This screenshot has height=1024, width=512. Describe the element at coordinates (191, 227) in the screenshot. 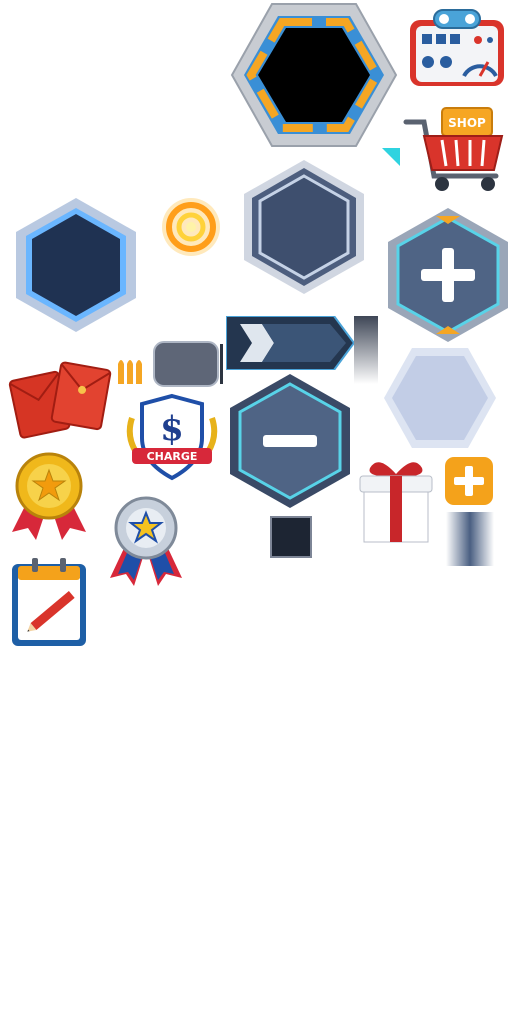

I see `target-ring-icon` at that location.